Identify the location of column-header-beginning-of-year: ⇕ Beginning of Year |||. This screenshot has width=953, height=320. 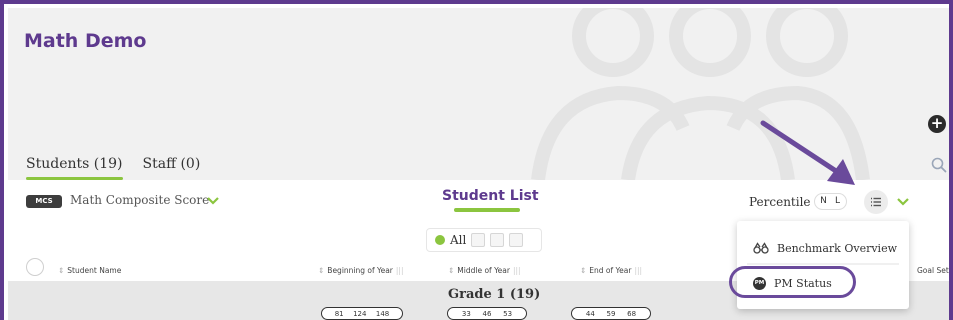
(360, 270).